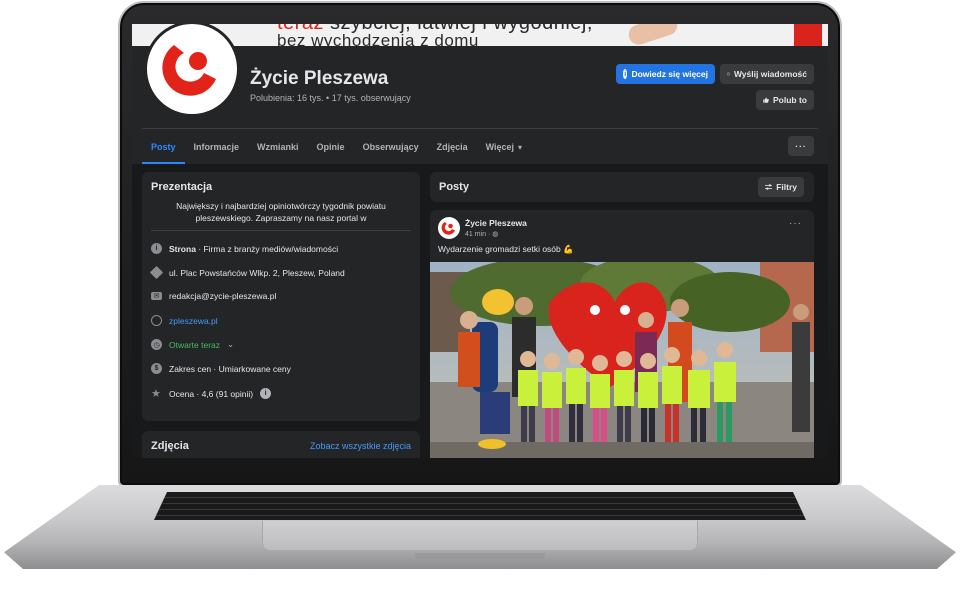 This screenshot has width=960, height=589. Describe the element at coordinates (480, 128) in the screenshot. I see `header-divider` at that location.